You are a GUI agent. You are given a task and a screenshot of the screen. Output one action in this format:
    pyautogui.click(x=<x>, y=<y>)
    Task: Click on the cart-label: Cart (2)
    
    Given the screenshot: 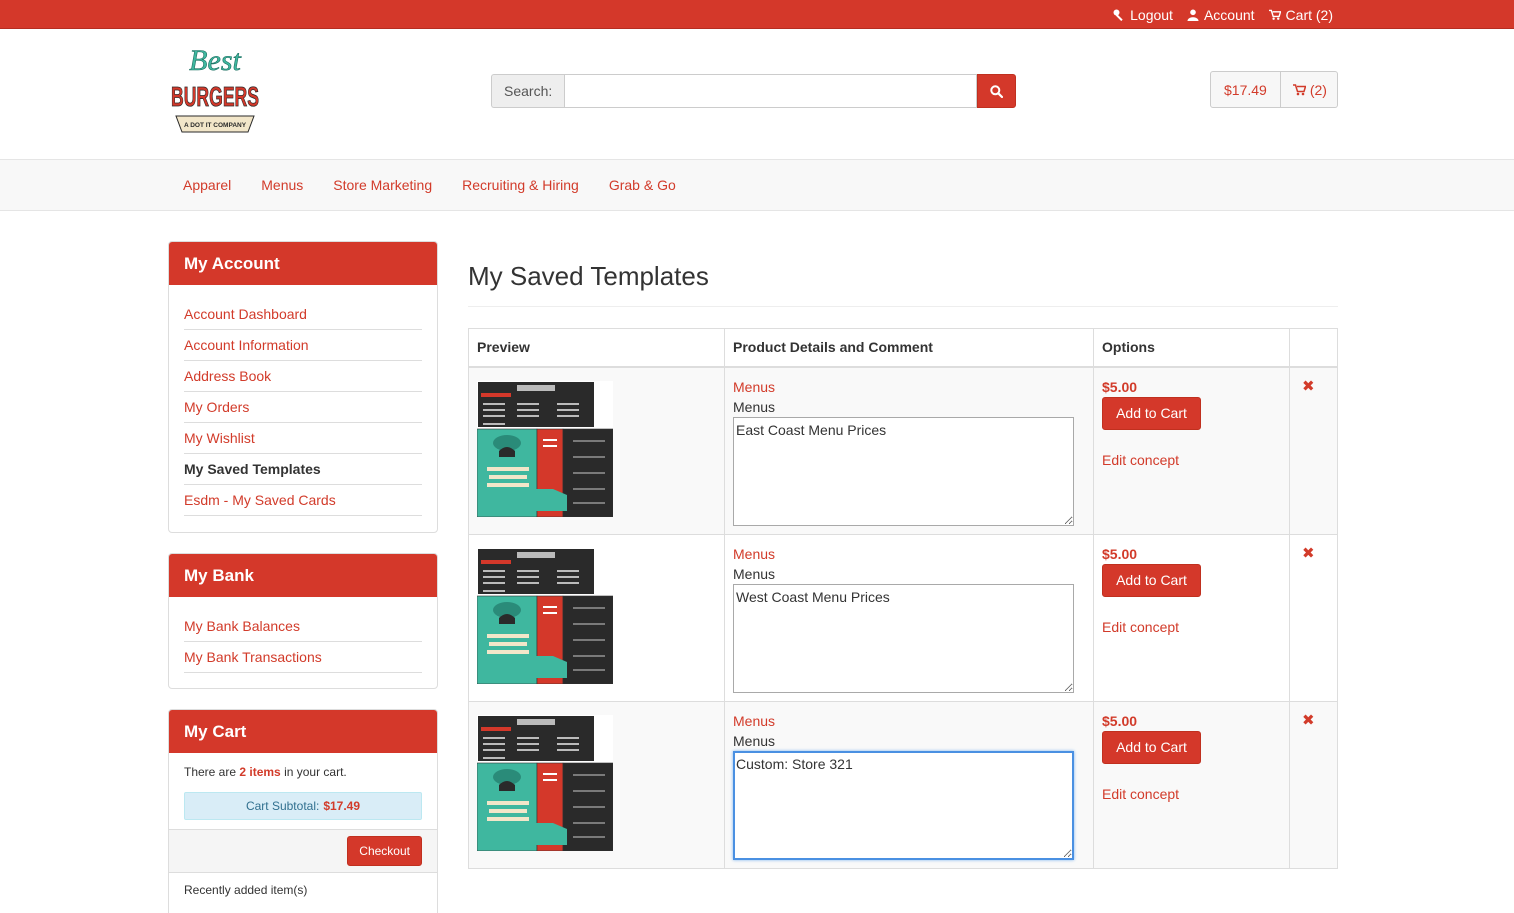 What is the action you would take?
    pyautogui.click(x=1309, y=14)
    